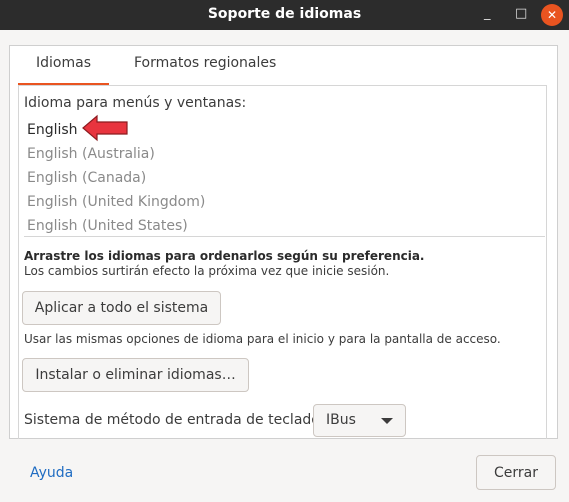 The height and width of the screenshot is (502, 569). Describe the element at coordinates (521, 13) in the screenshot. I see `maximize-button: □` at that location.